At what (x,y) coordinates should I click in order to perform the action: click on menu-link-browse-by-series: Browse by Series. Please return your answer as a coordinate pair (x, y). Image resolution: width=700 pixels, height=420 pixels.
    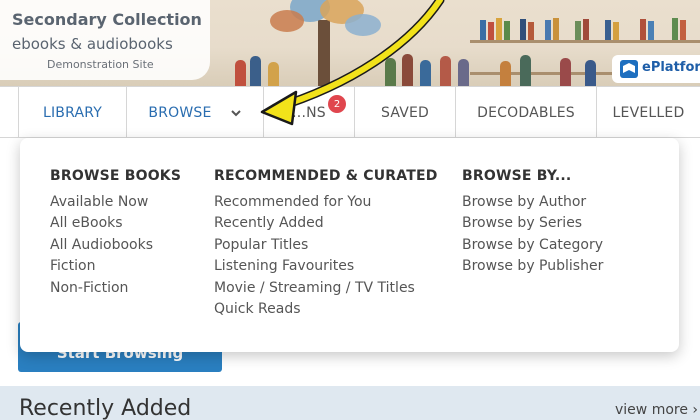
    Looking at the image, I should click on (532, 223).